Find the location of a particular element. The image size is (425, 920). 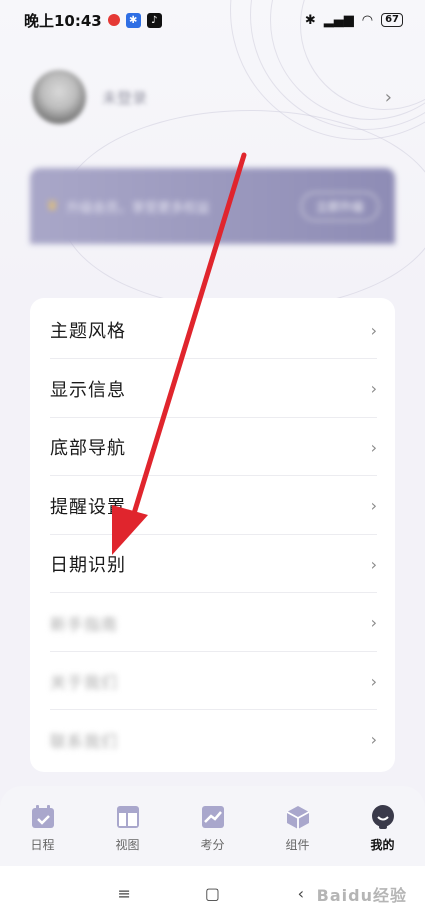

cube-icon is located at coordinates (298, 817).